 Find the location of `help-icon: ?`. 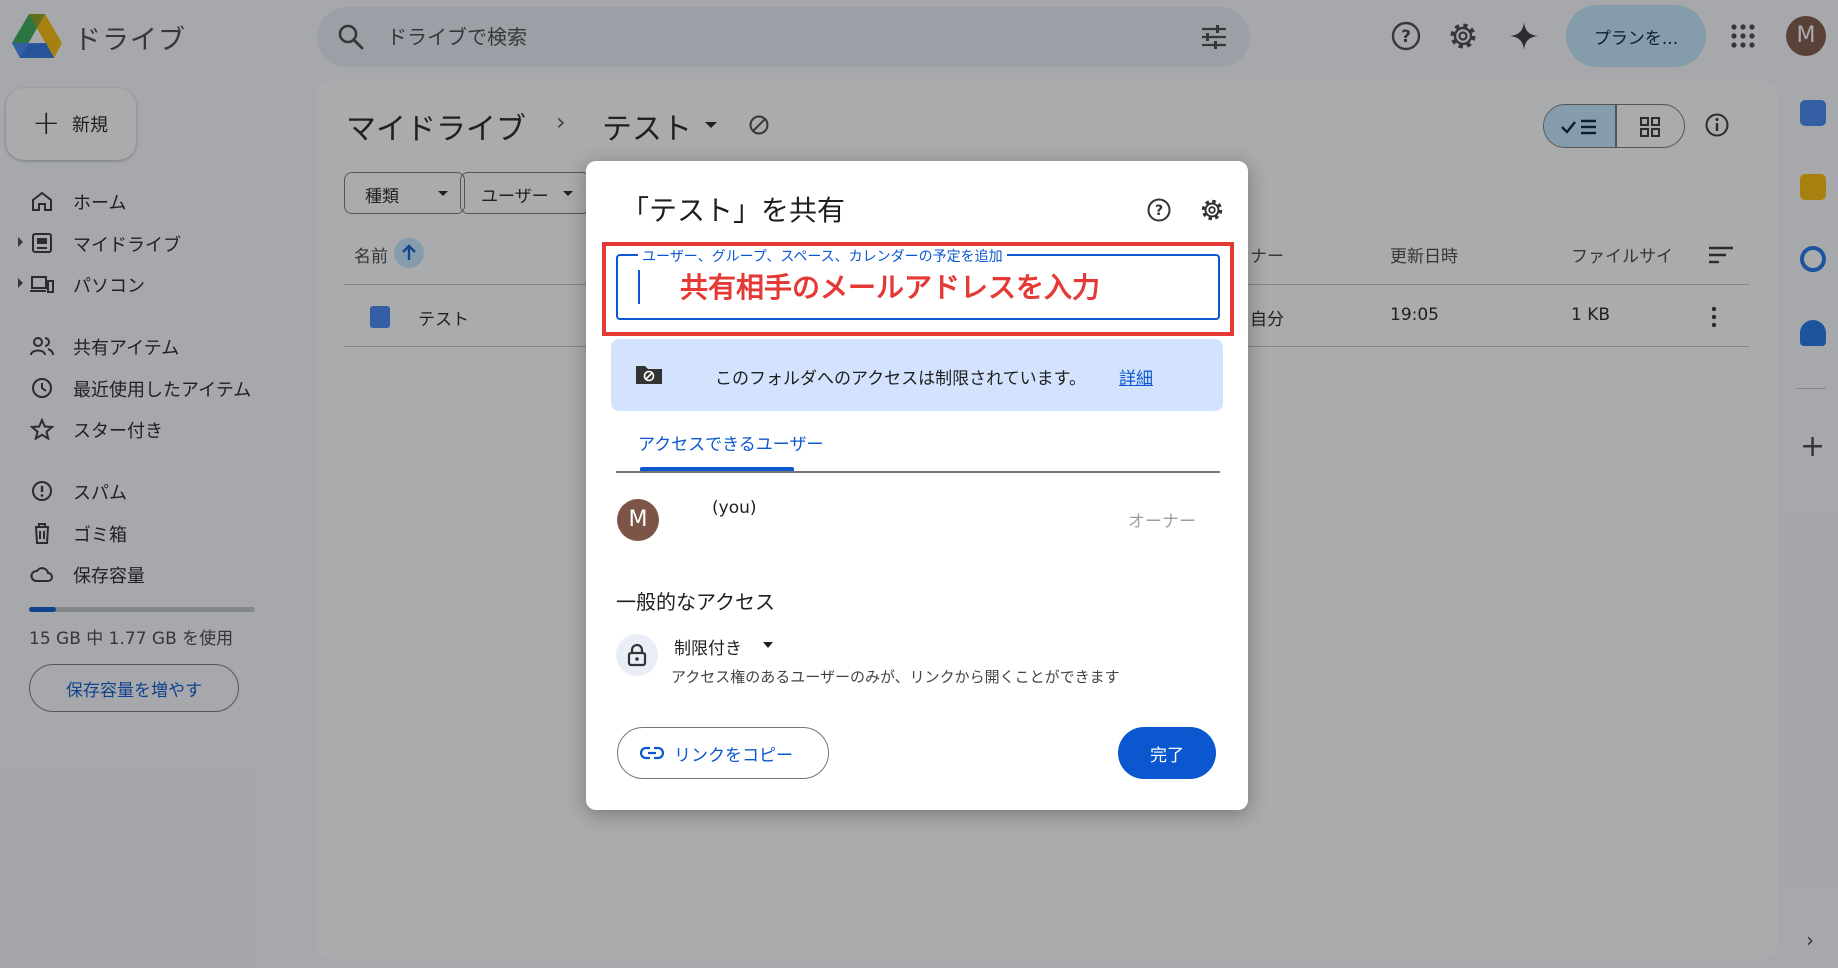

help-icon: ? is located at coordinates (1159, 210).